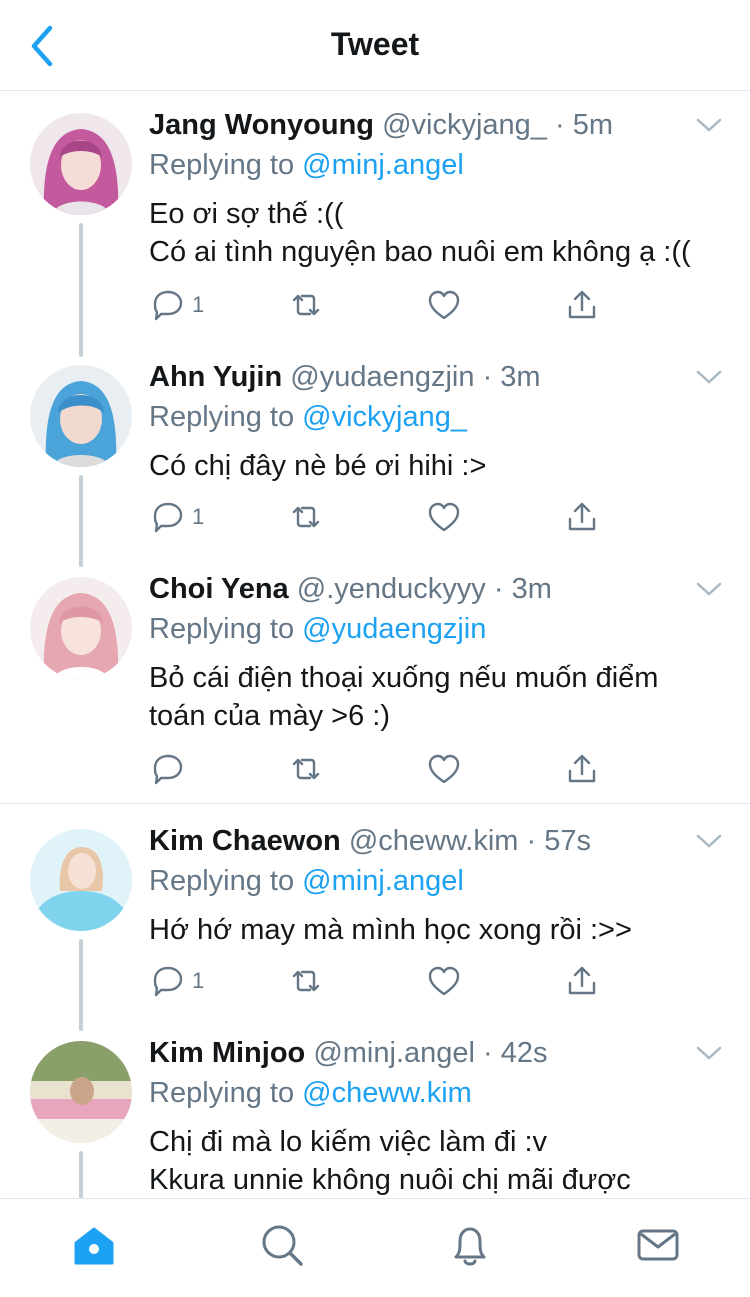 This screenshot has width=750, height=1297. Describe the element at coordinates (227, 1053) in the screenshot. I see `display-name: Kim Minjoo` at that location.